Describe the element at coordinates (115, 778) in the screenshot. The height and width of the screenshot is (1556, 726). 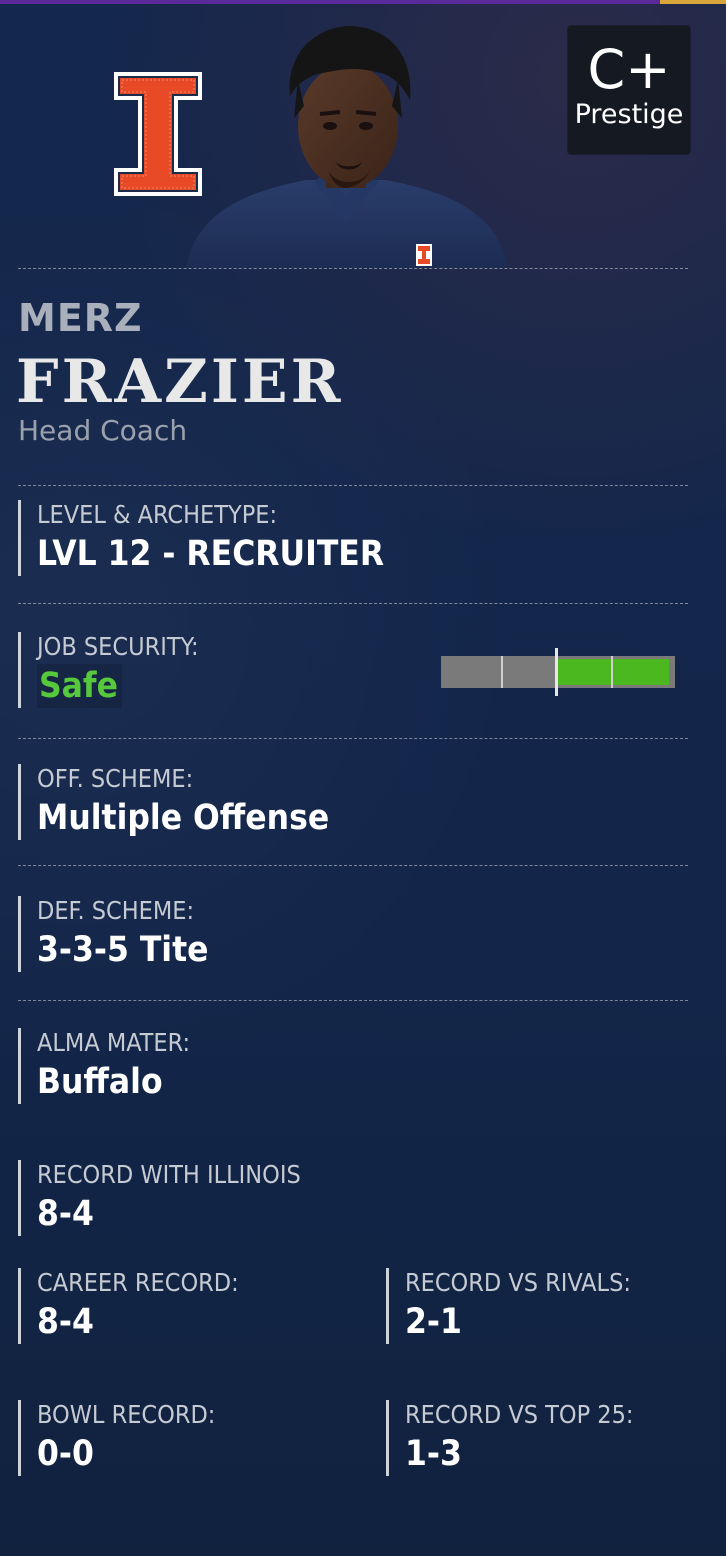
I see `off-scheme-label: OFF. SCHEME:` at that location.